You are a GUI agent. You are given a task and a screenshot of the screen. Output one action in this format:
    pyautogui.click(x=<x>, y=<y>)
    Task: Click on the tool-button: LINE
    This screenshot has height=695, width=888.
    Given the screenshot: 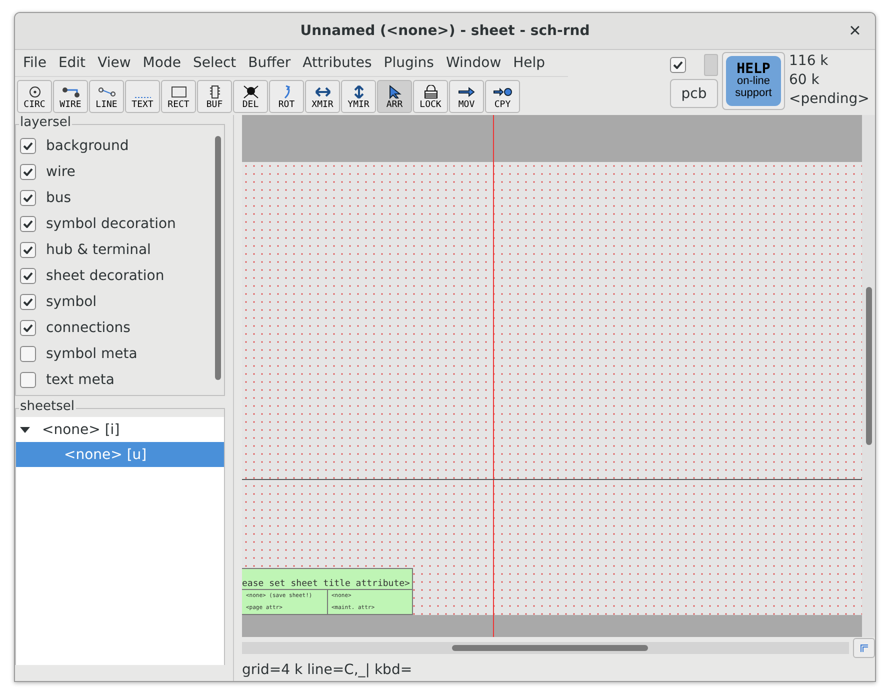 What is the action you would take?
    pyautogui.click(x=106, y=96)
    